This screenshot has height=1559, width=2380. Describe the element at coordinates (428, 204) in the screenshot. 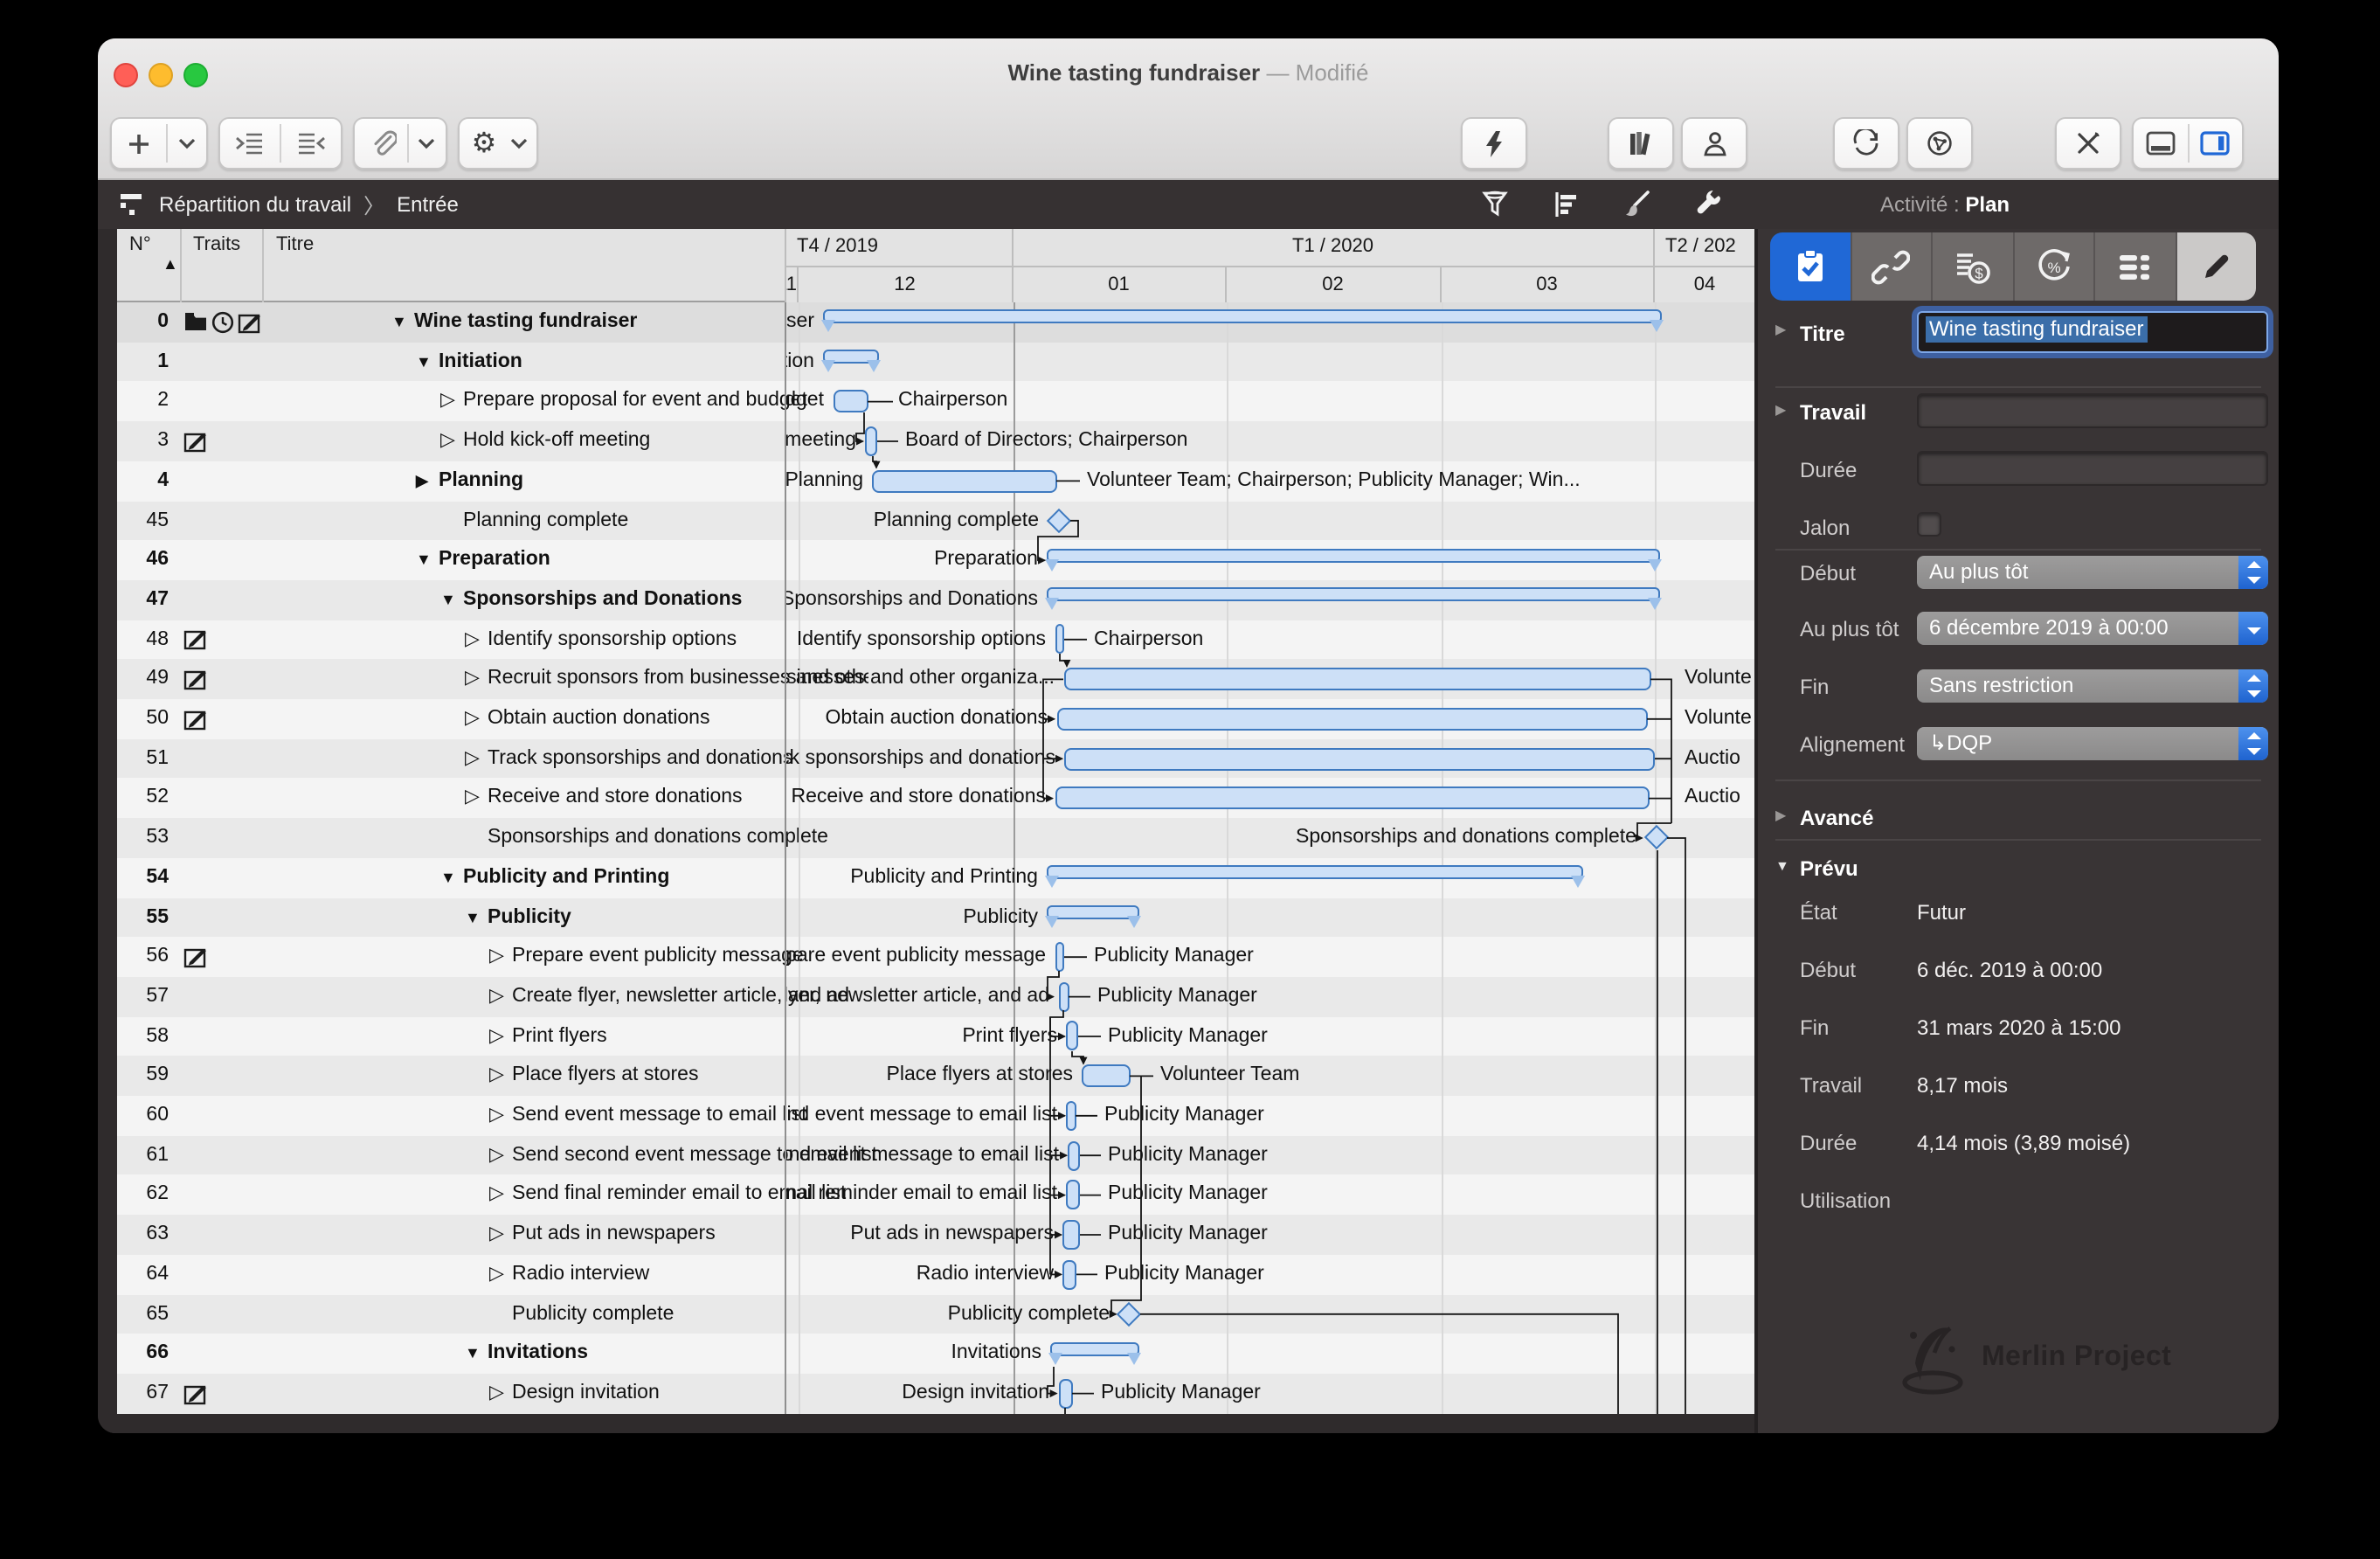

I see `breadcrumb-mode: Entrée` at that location.